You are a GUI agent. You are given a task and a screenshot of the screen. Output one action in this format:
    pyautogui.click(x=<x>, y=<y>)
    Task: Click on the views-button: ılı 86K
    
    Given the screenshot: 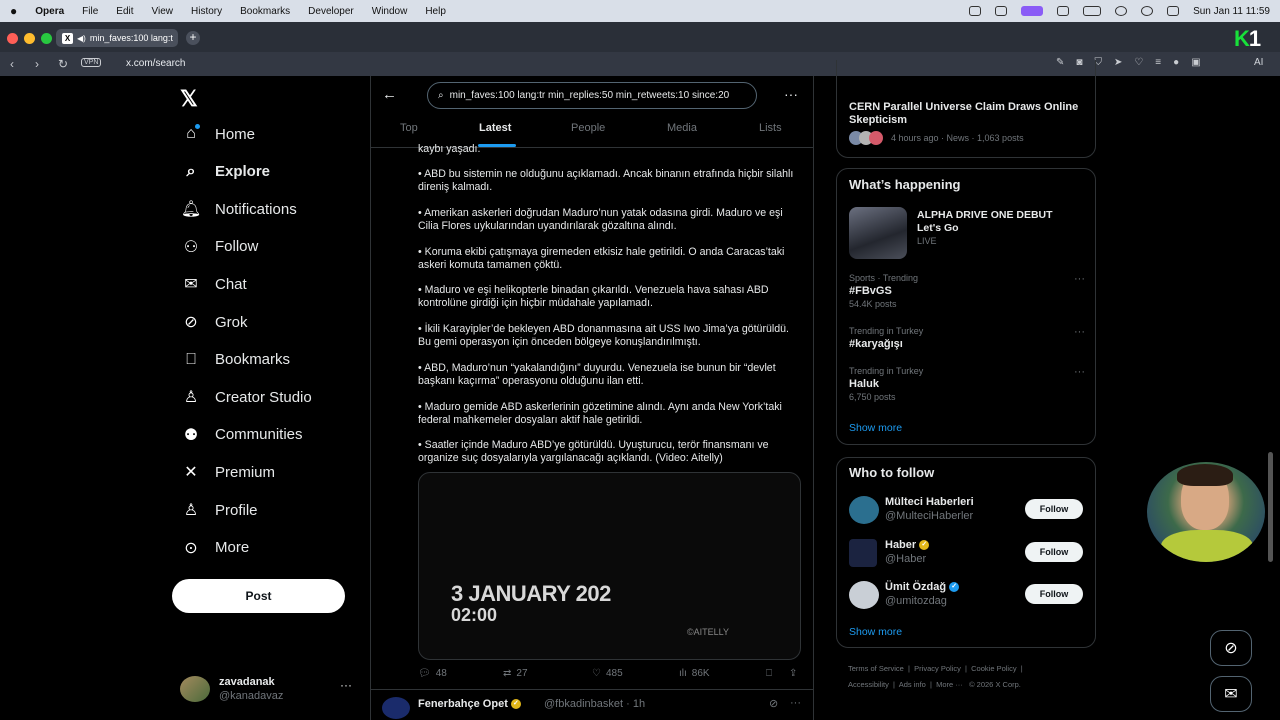 What is the action you would take?
    pyautogui.click(x=694, y=673)
    